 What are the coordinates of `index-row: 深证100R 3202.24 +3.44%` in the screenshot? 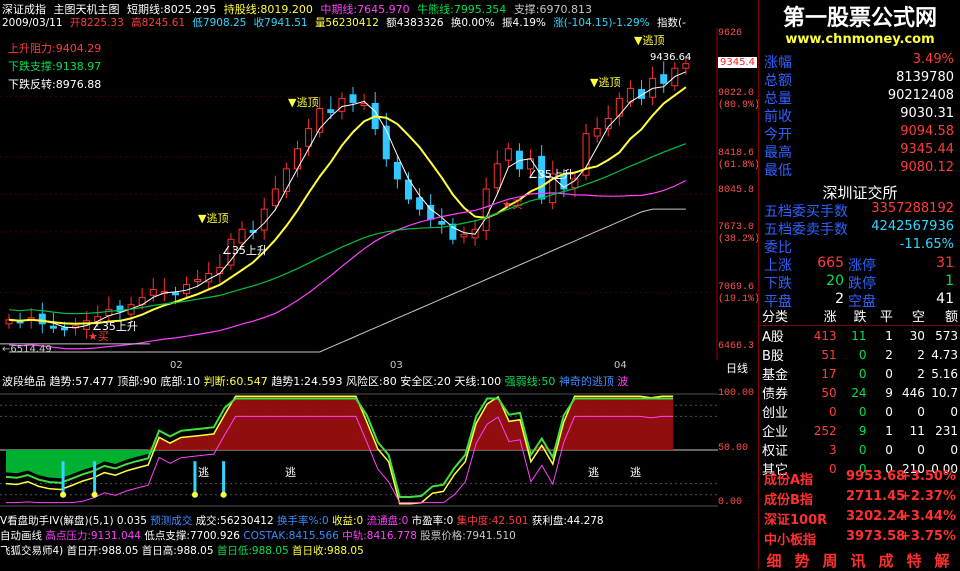 It's located at (860, 518).